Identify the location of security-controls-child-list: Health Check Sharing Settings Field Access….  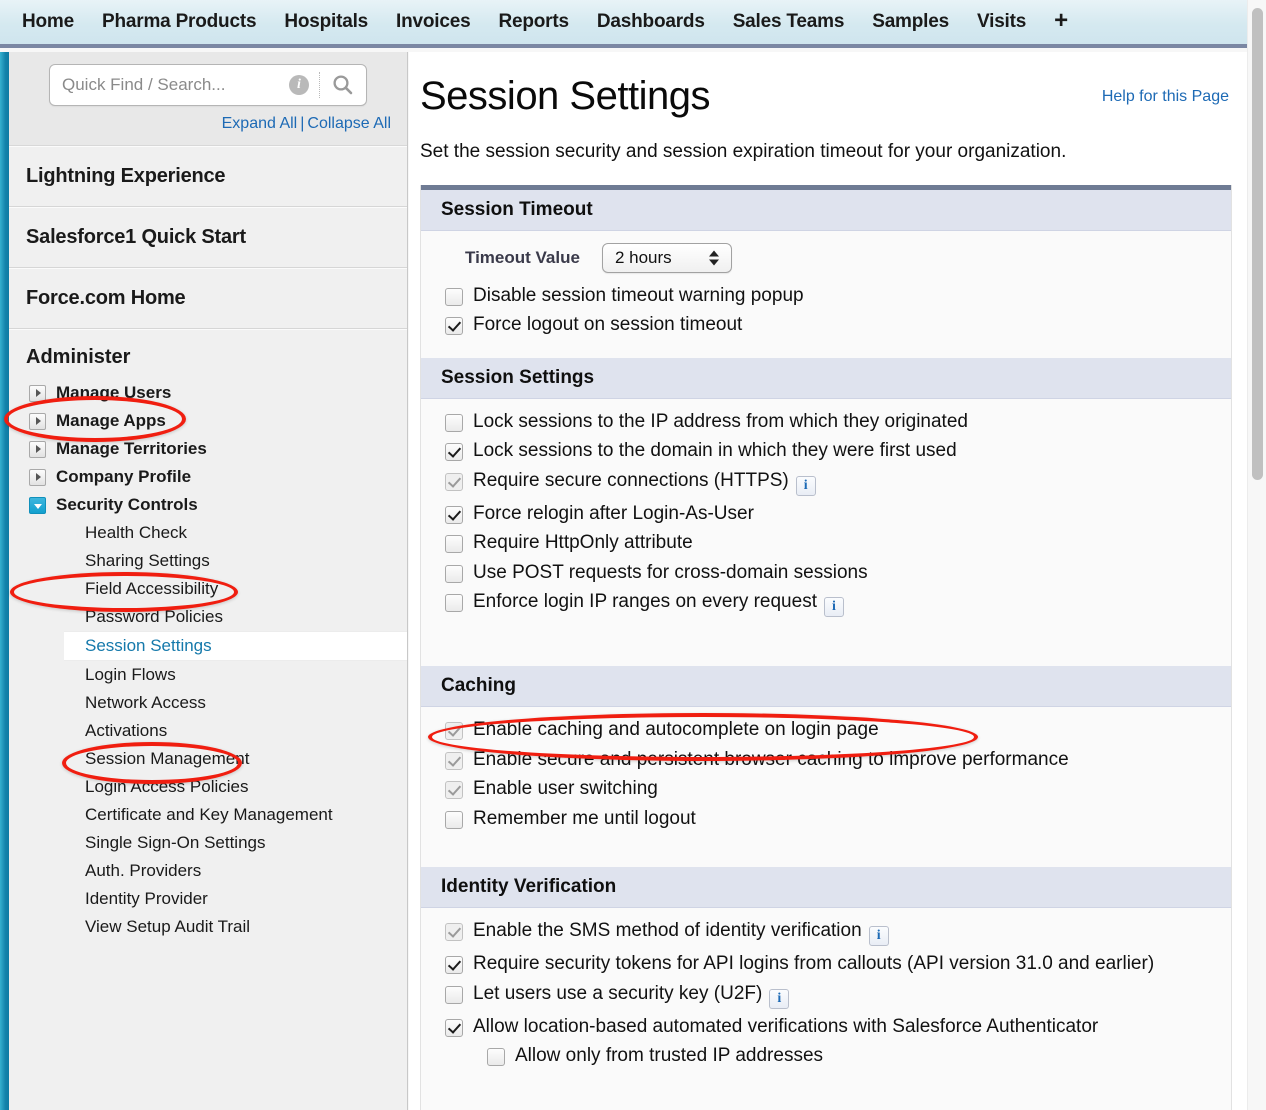
(208, 730).